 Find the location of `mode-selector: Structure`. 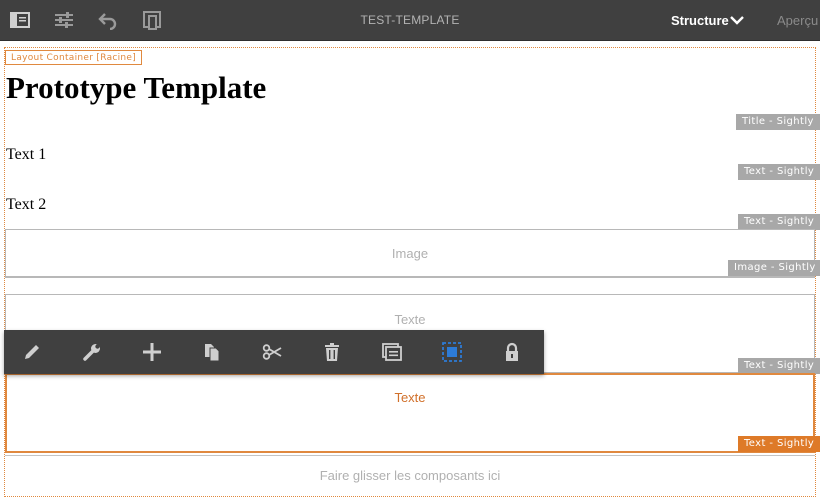

mode-selector: Structure is located at coordinates (700, 20).